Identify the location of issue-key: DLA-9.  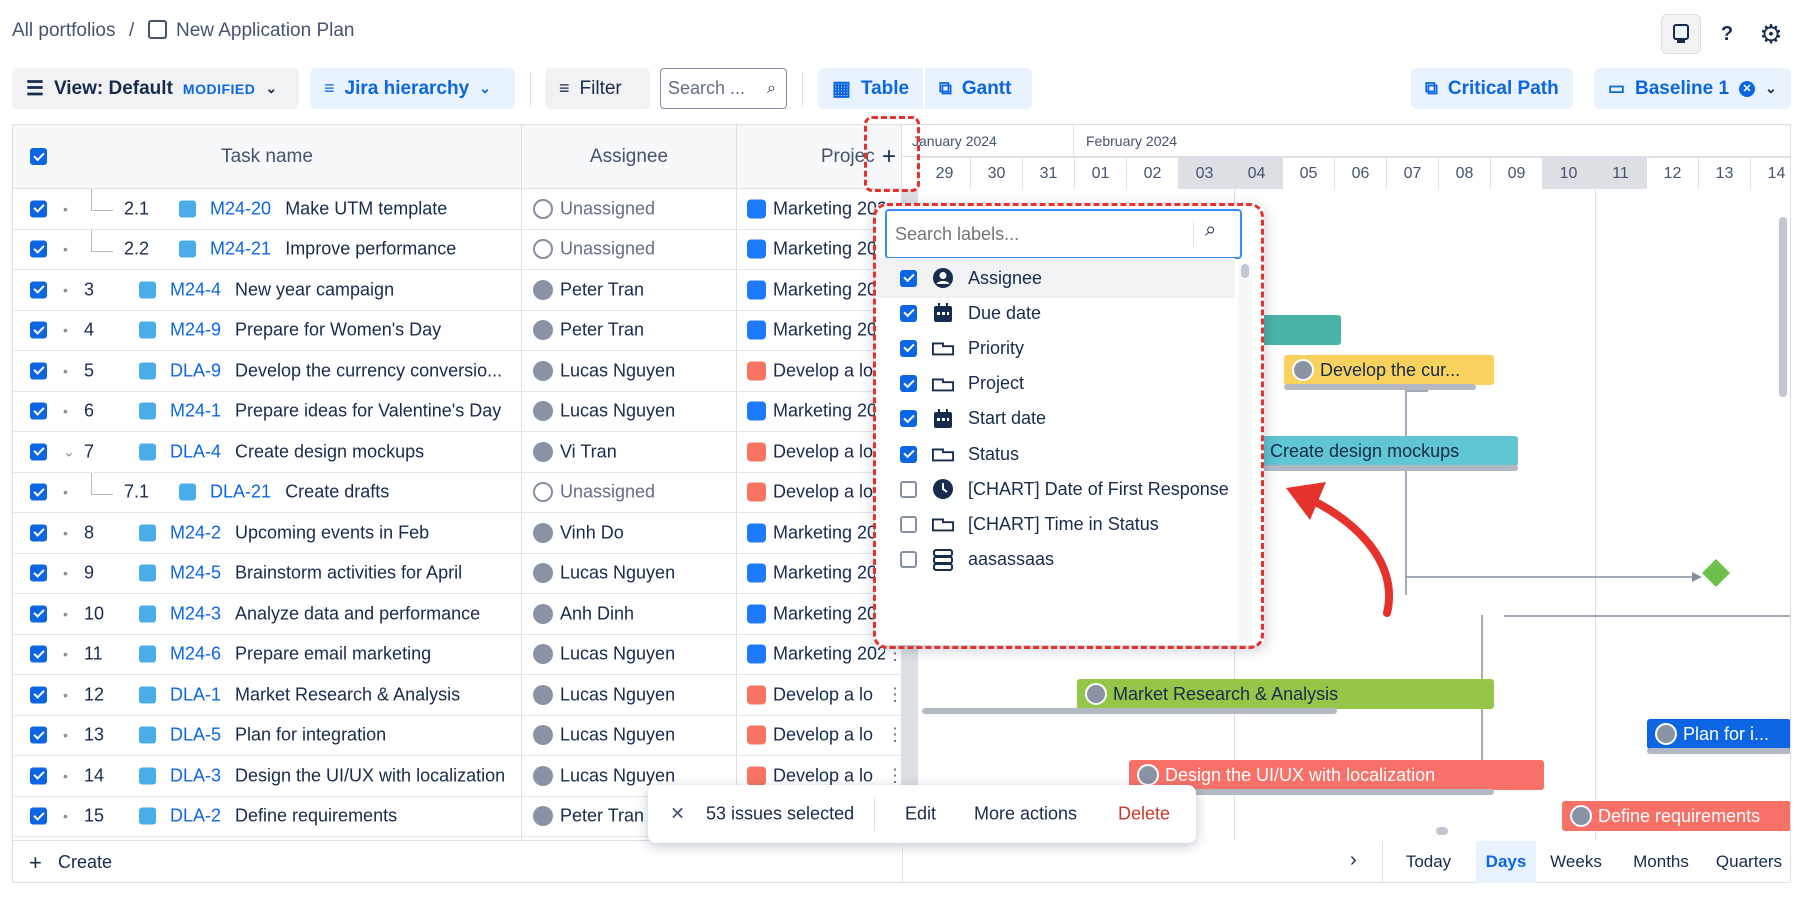
(195, 370).